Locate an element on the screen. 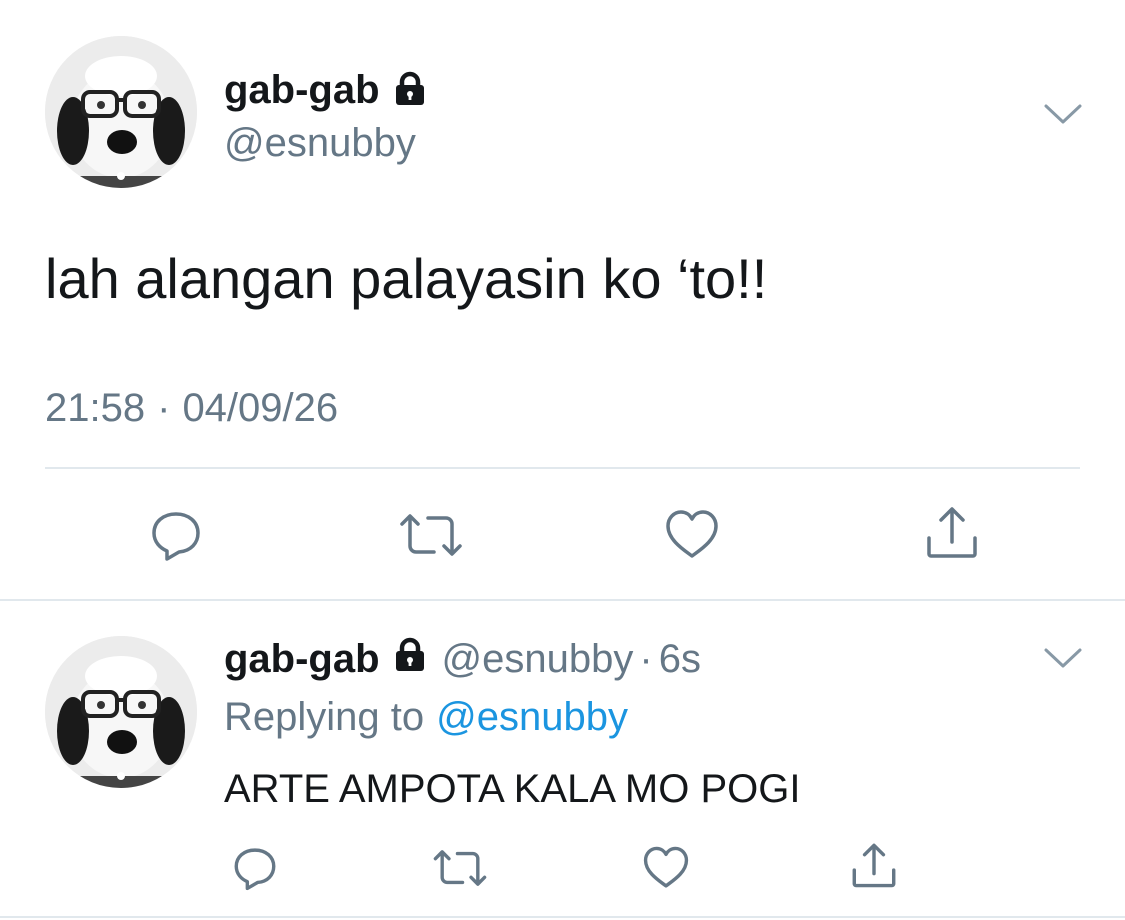 This screenshot has height=920, width=1125. tweet-time: 21:58 is located at coordinates (95, 408).